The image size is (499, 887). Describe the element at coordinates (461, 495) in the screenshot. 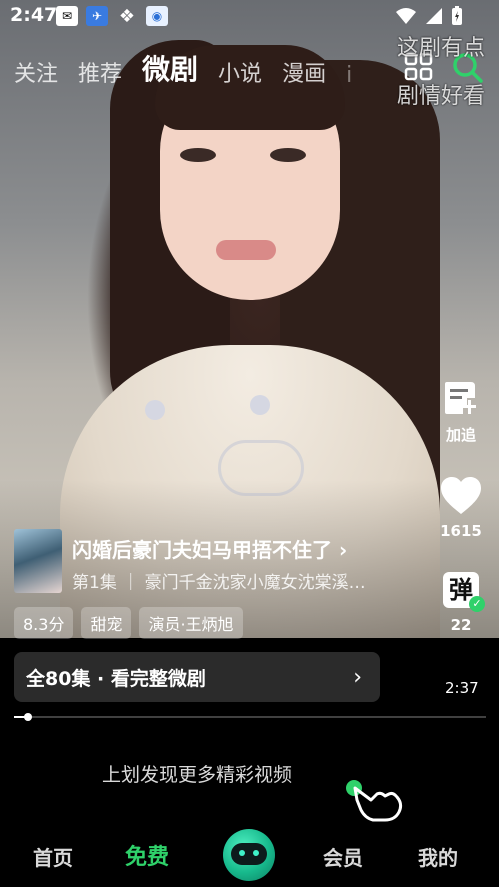

I see `heart-icon` at that location.